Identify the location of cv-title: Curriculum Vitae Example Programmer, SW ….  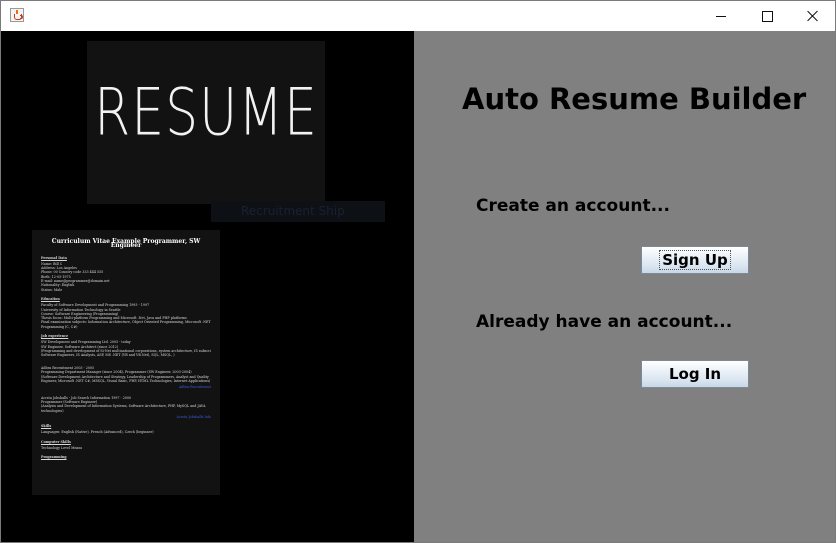
(126, 244).